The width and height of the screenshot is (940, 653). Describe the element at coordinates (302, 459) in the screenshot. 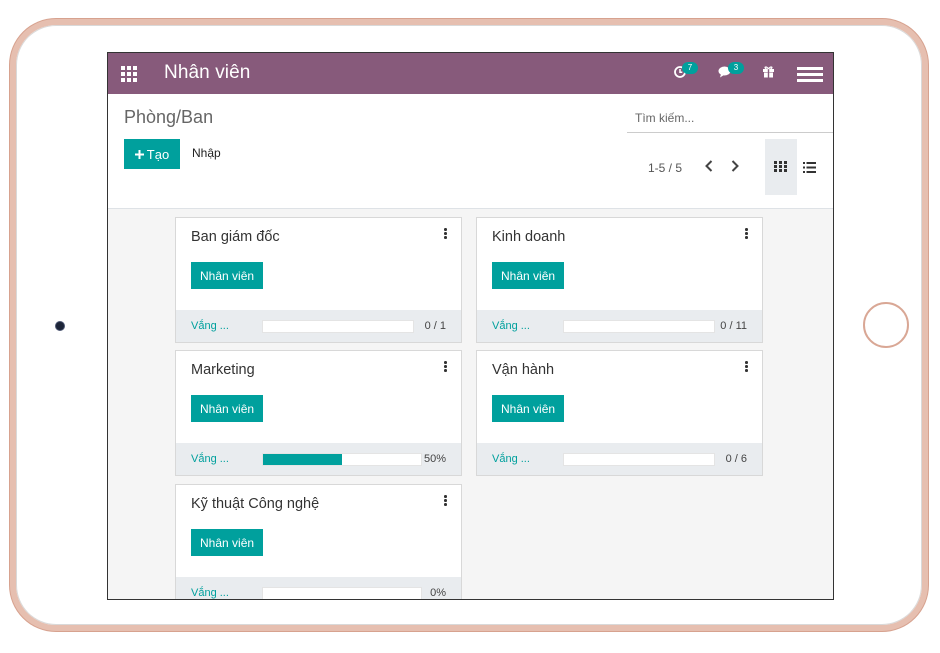

I see `progress-bar-fill` at that location.